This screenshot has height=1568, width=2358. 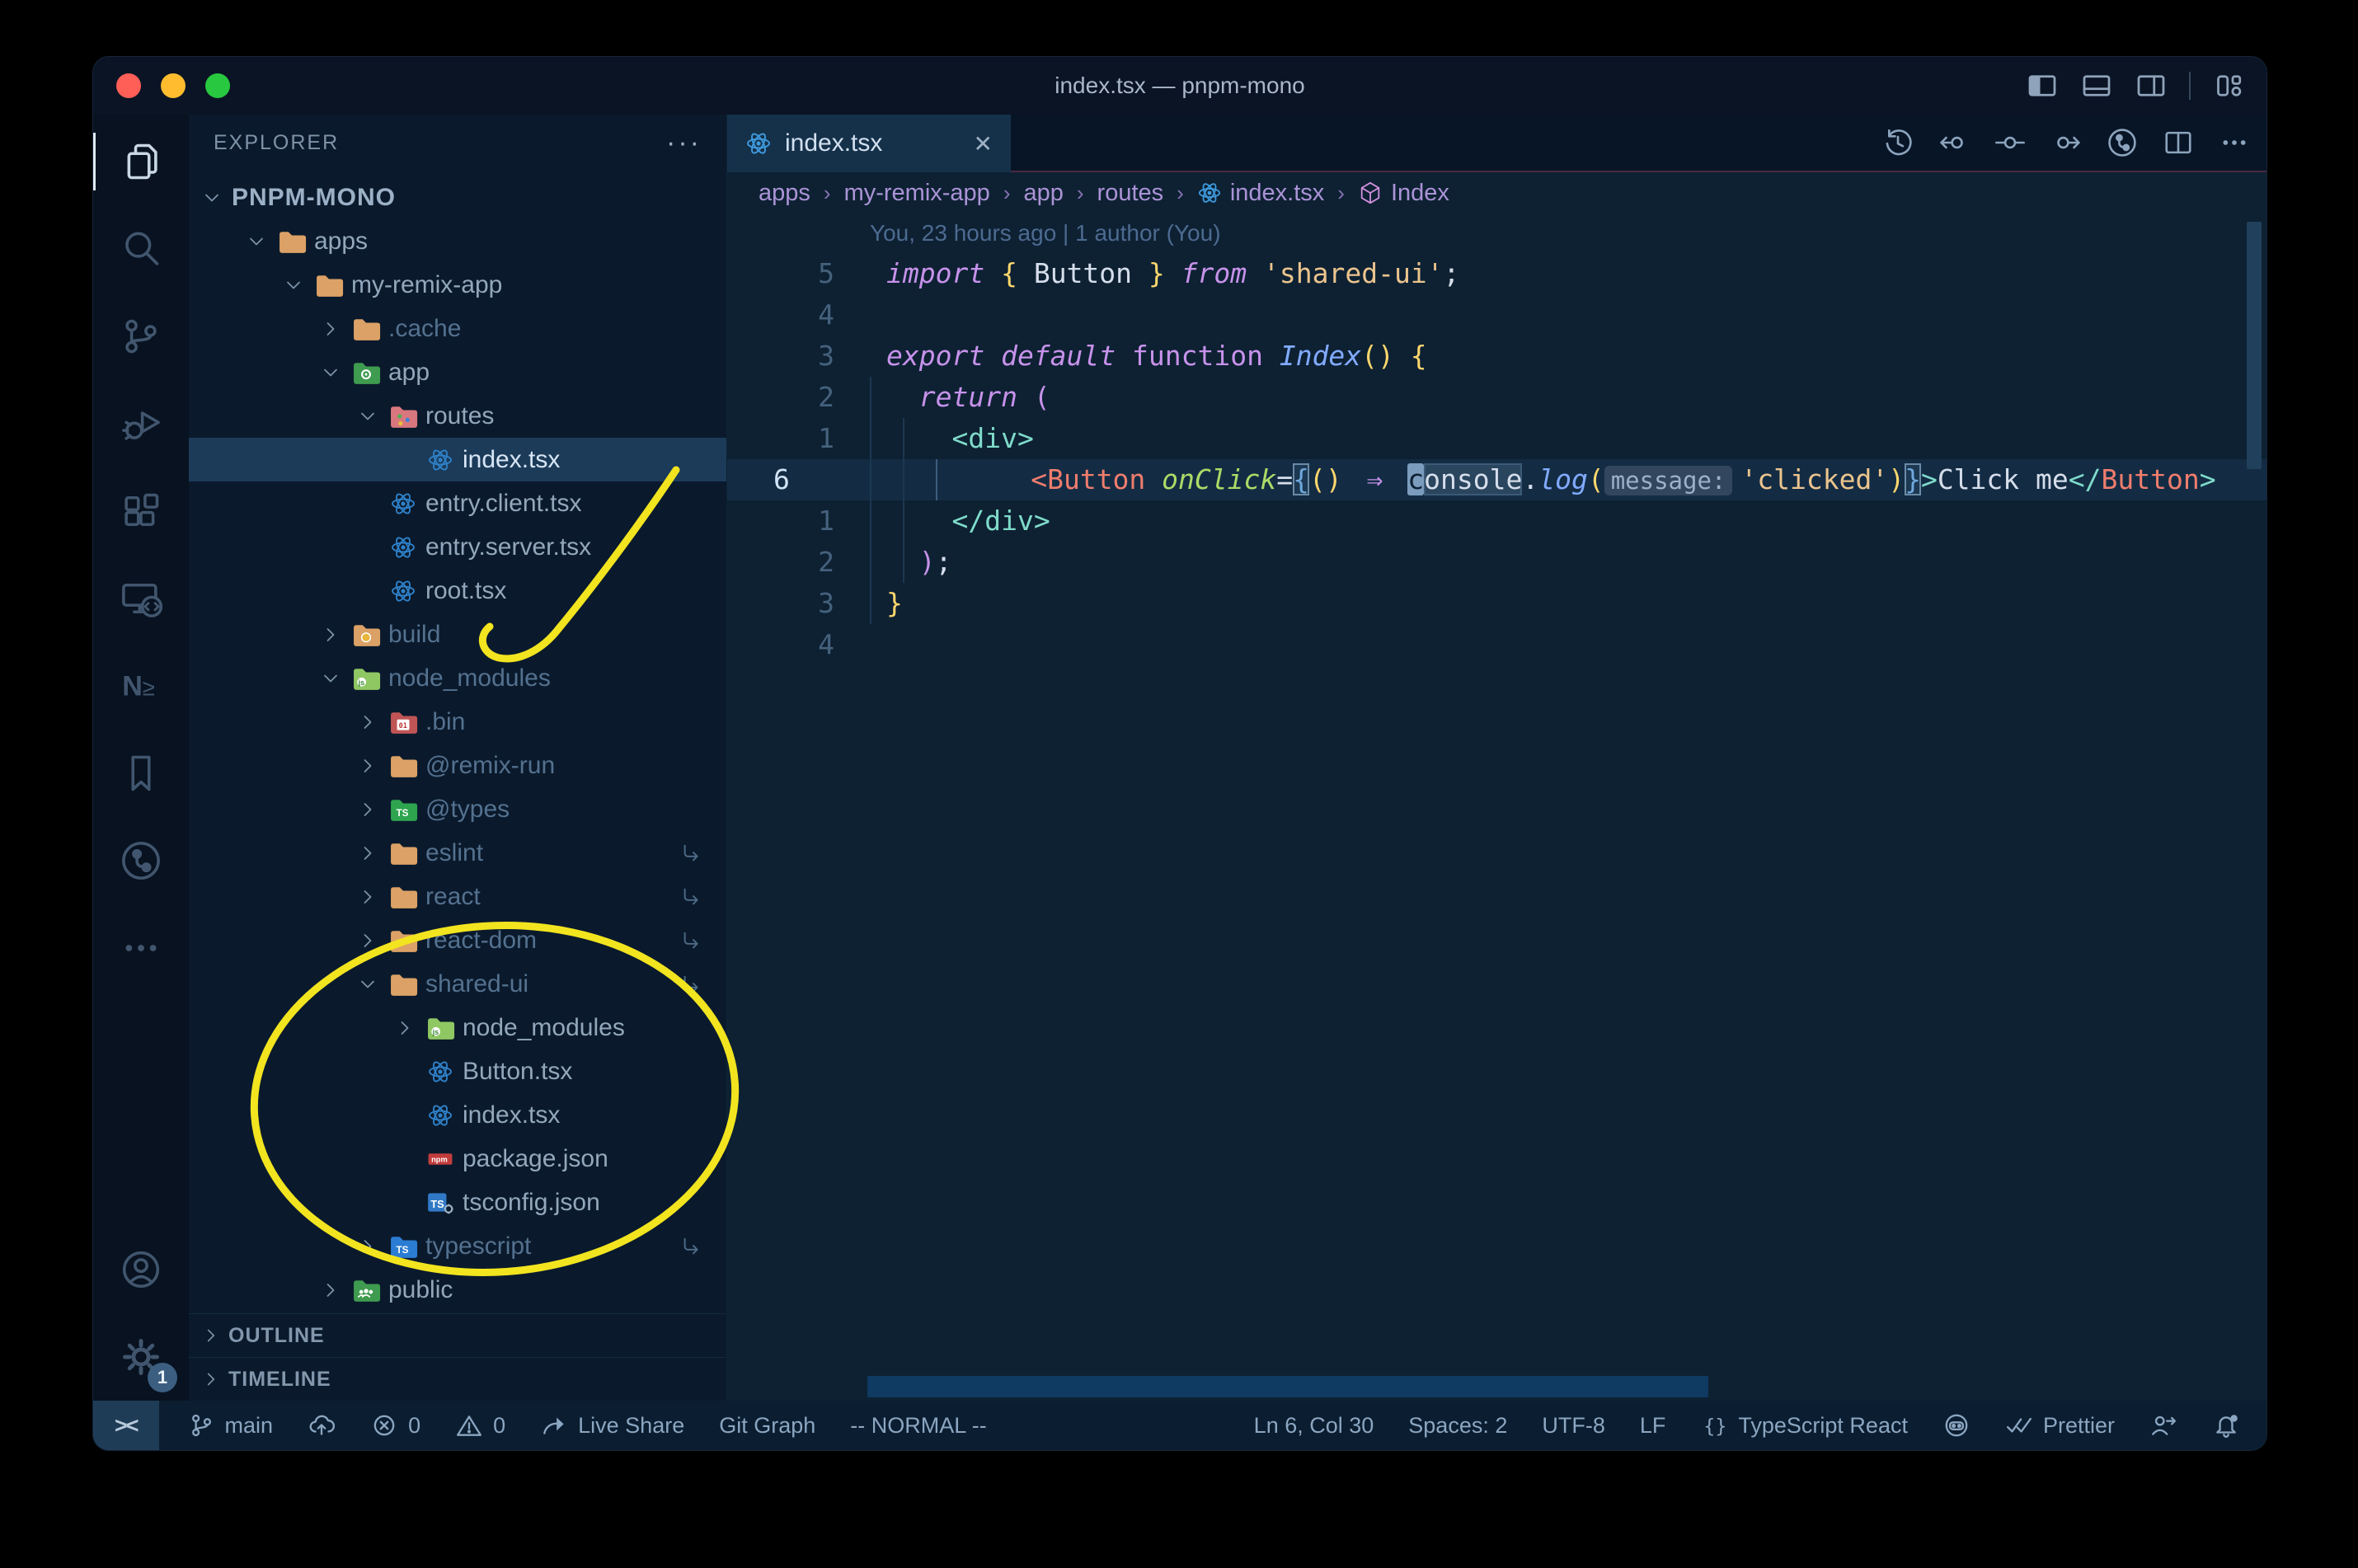 I want to click on activity-search, so click(x=141, y=249).